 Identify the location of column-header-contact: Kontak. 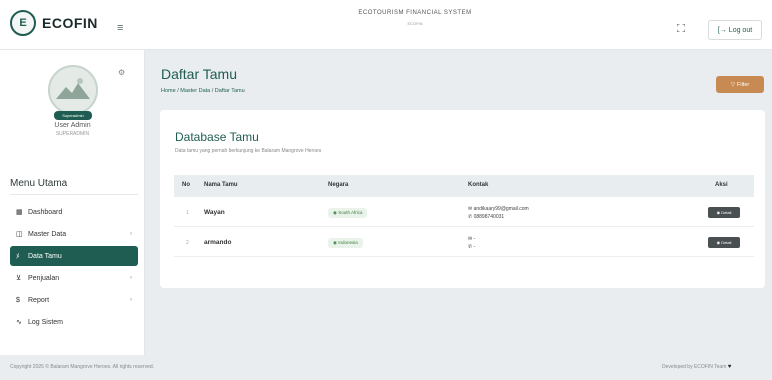
(478, 185).